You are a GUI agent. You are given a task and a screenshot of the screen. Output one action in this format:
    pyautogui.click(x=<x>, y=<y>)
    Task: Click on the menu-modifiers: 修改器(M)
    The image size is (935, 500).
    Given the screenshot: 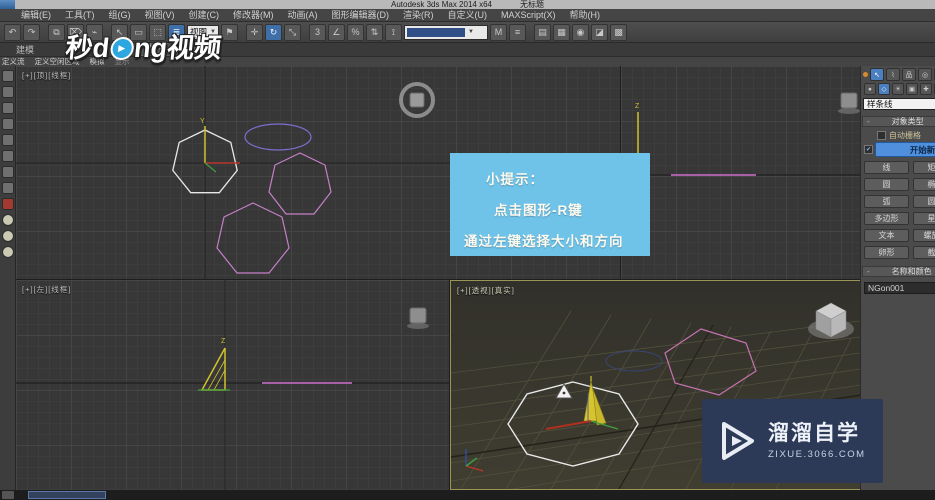 What is the action you would take?
    pyautogui.click(x=253, y=15)
    